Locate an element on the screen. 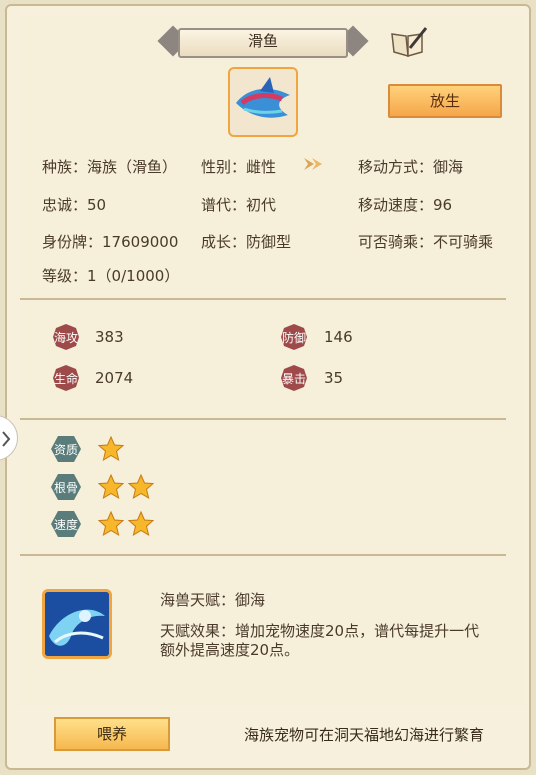 This screenshot has height=775, width=536. race-field: 种族：海族（滑鱼） is located at coordinates (109, 166).